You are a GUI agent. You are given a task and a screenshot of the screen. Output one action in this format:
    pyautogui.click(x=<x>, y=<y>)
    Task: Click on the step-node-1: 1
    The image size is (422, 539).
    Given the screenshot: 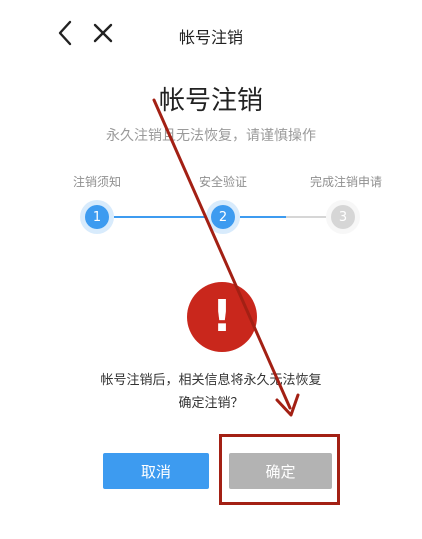 What is the action you would take?
    pyautogui.click(x=97, y=217)
    